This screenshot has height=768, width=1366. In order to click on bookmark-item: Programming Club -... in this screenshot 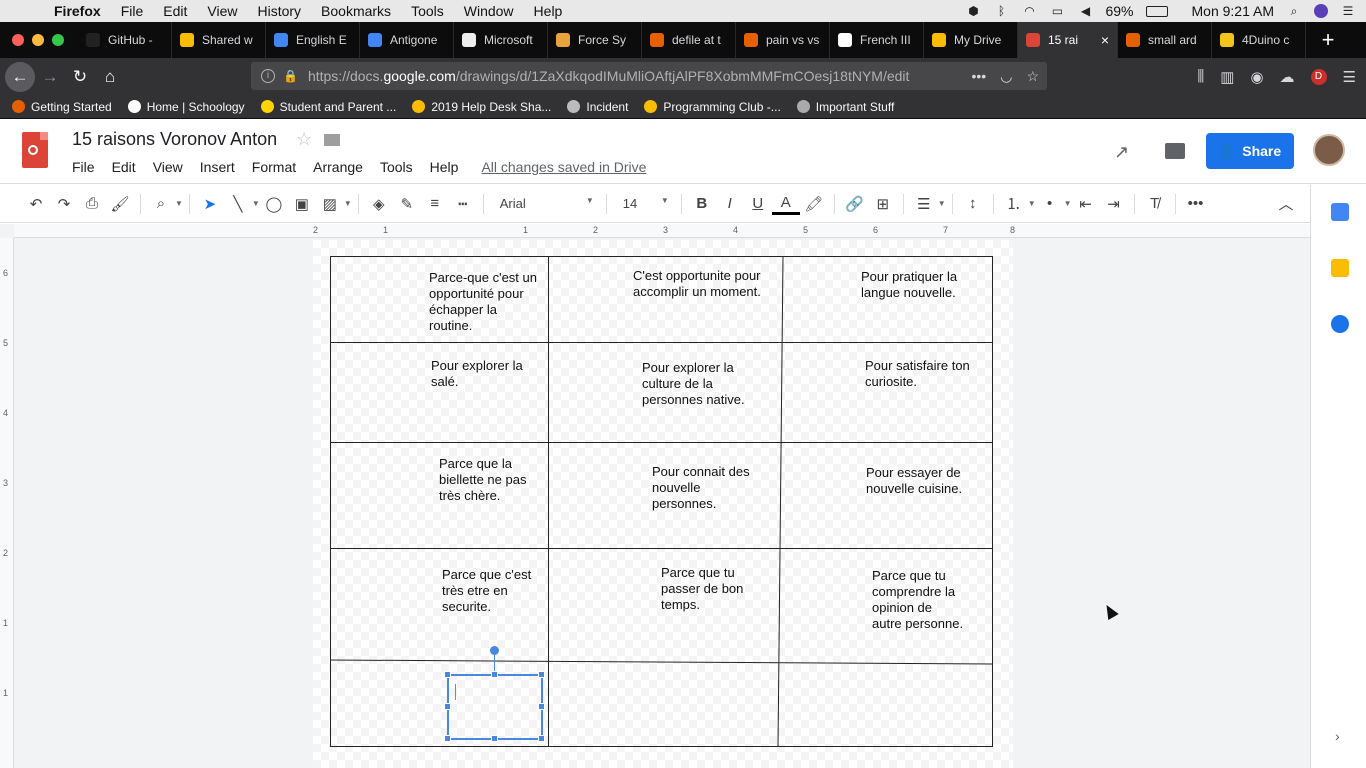, I will do `click(712, 107)`.